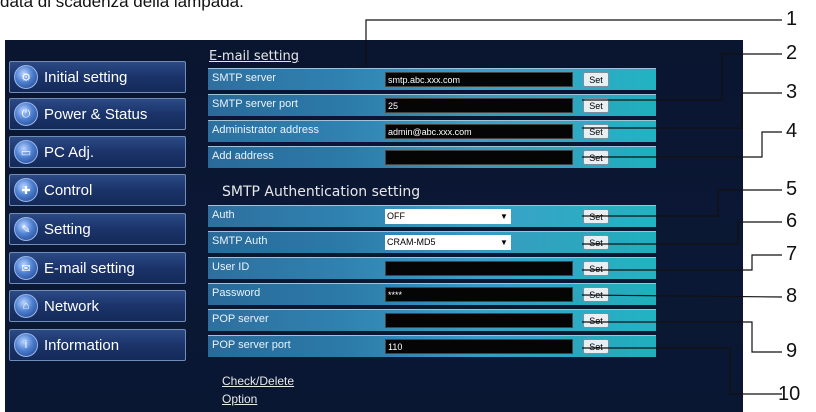 Image resolution: width=816 pixels, height=412 pixels. Describe the element at coordinates (789, 394) in the screenshot. I see `callout-10: 10` at that location.